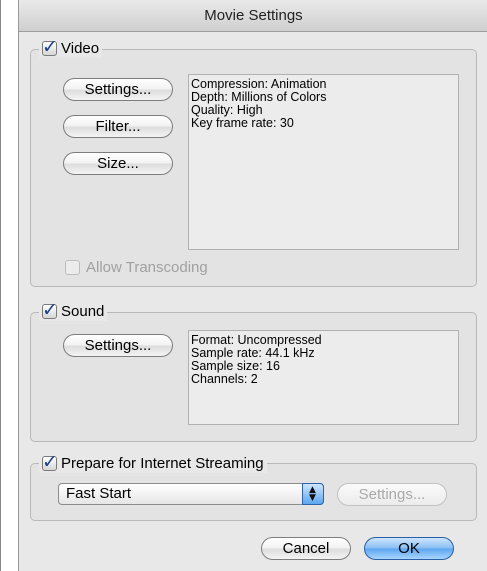  What do you see at coordinates (253, 16) in the screenshot?
I see `window-title: Movie Settings` at bounding box center [253, 16].